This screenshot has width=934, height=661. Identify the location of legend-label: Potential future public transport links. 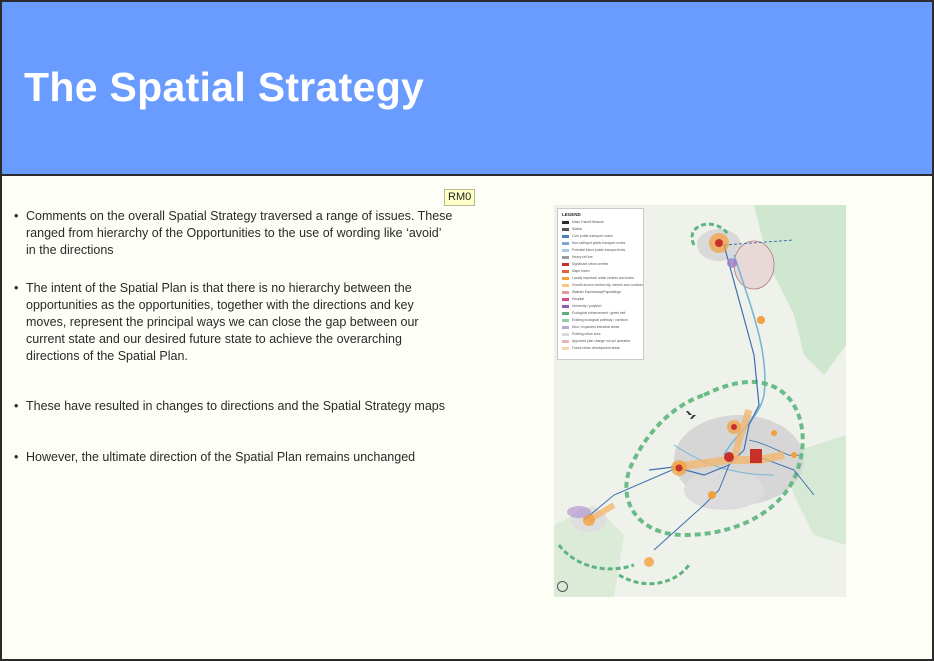
(599, 250).